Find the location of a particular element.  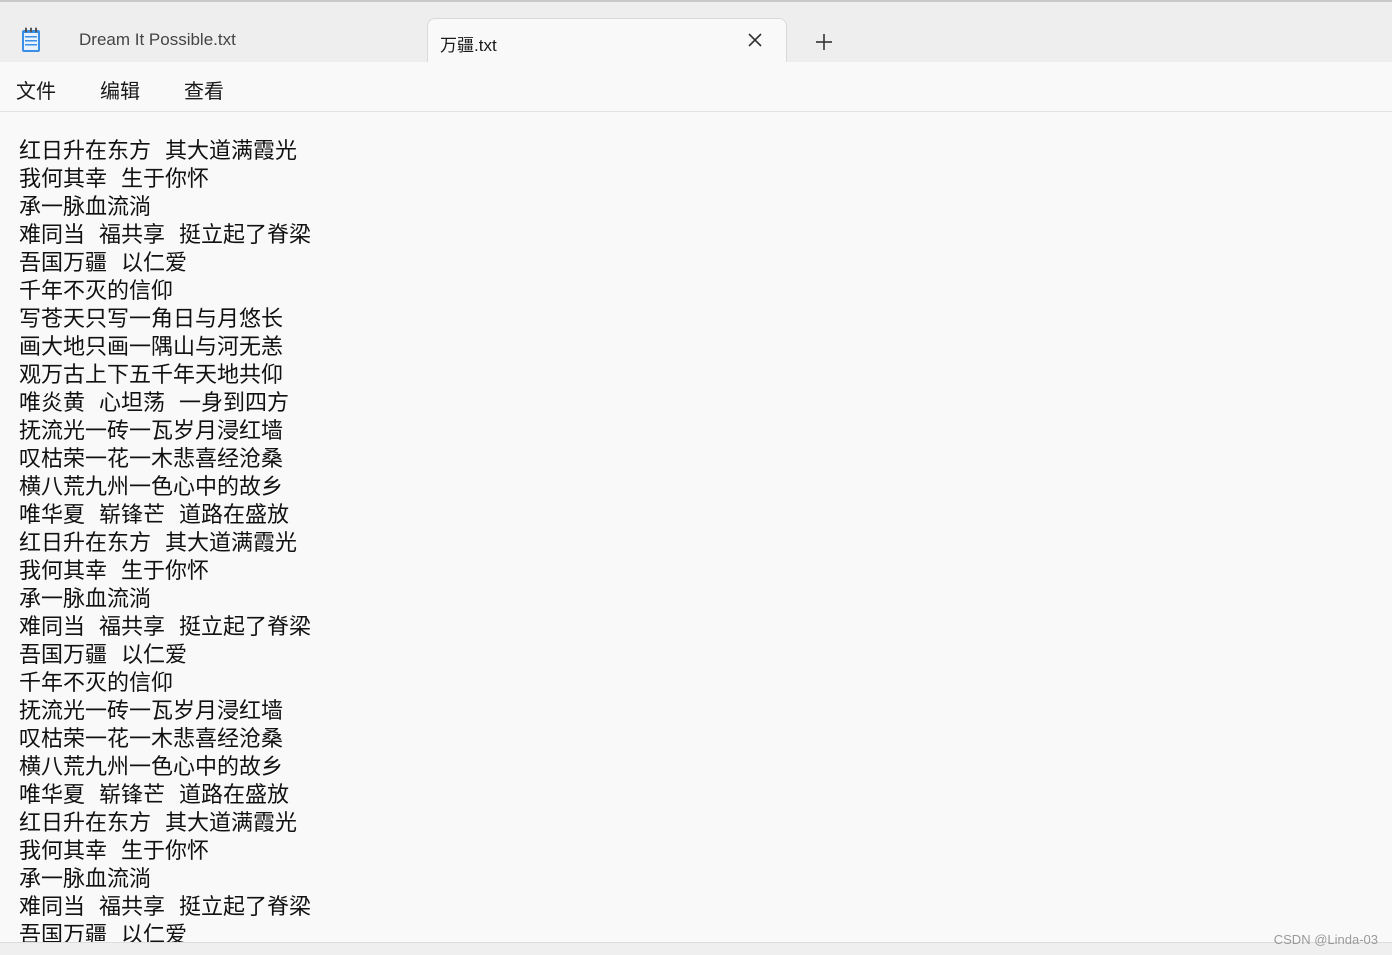

menu-view: 查看 is located at coordinates (204, 89).